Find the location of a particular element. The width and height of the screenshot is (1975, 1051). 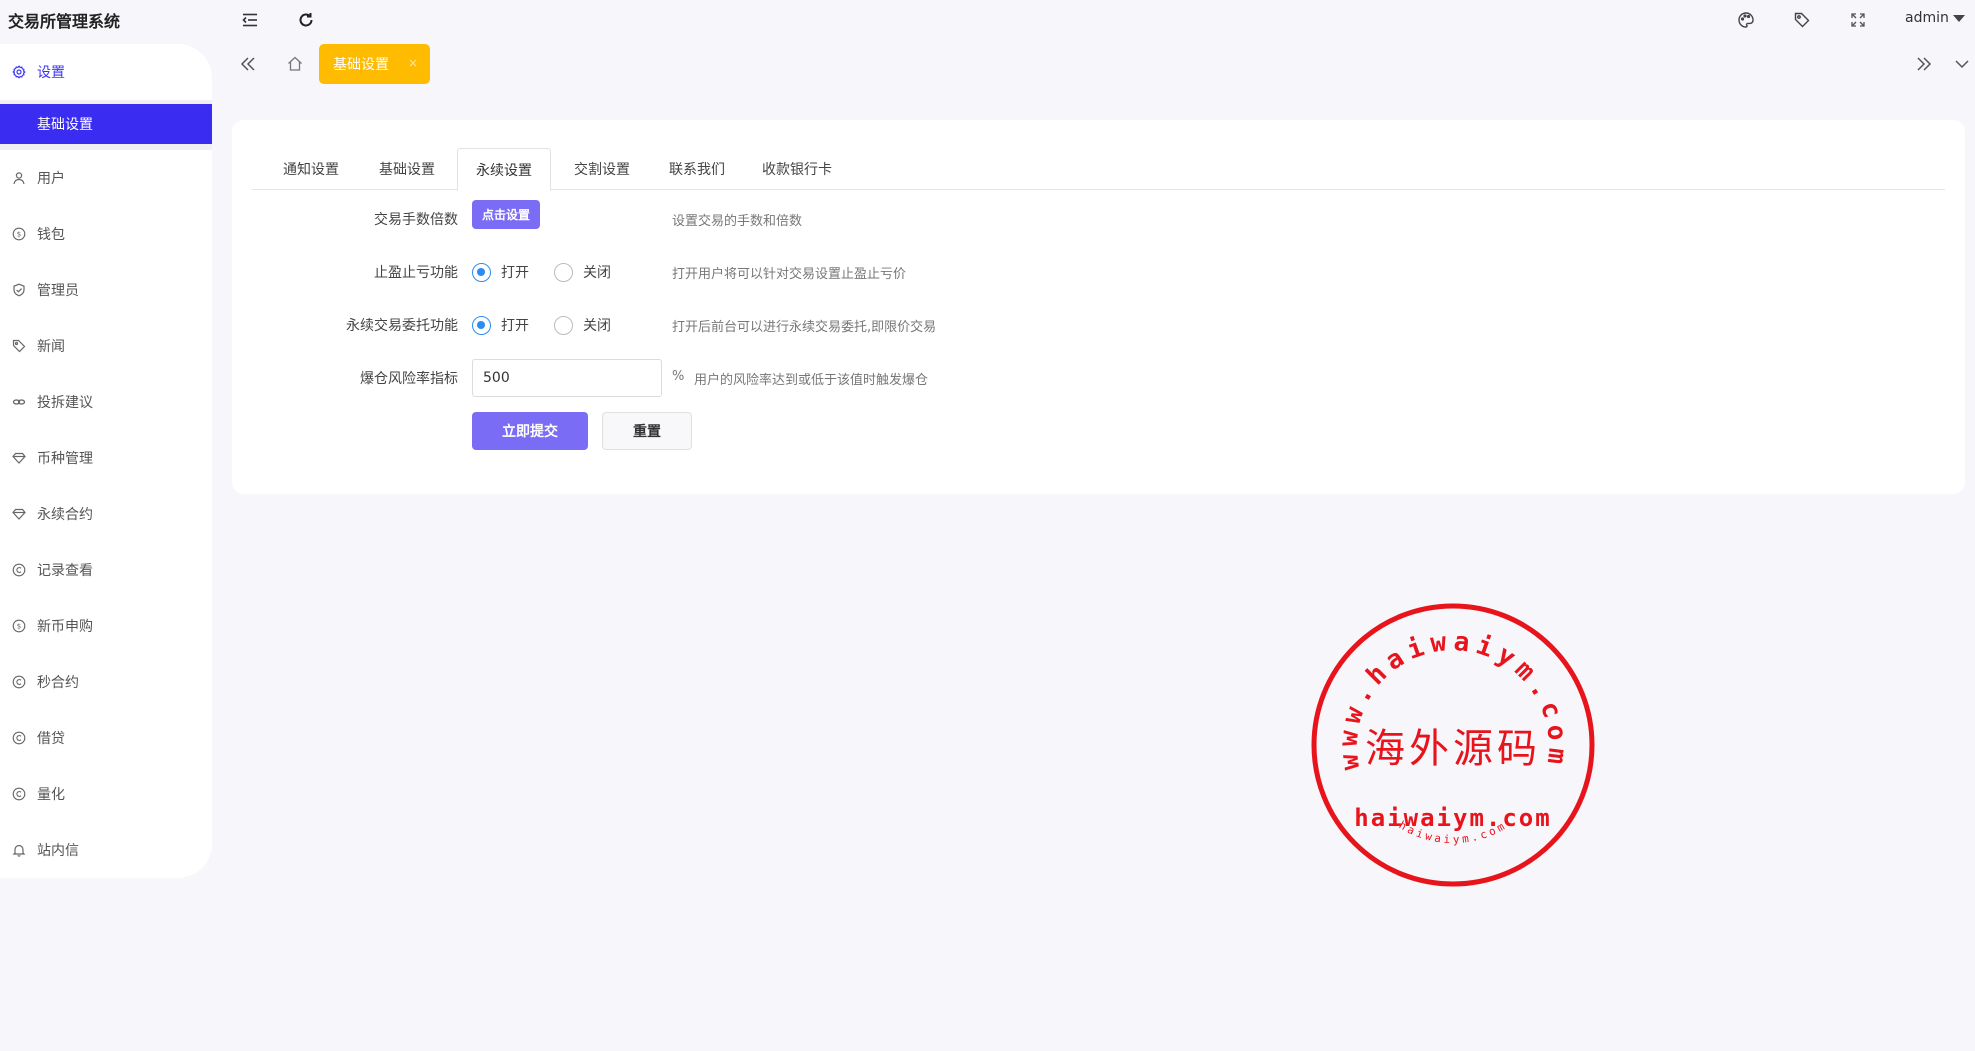

perpetual-order-hint: 打开后前台可以进行永续交易委托,即限价交易 is located at coordinates (804, 327).